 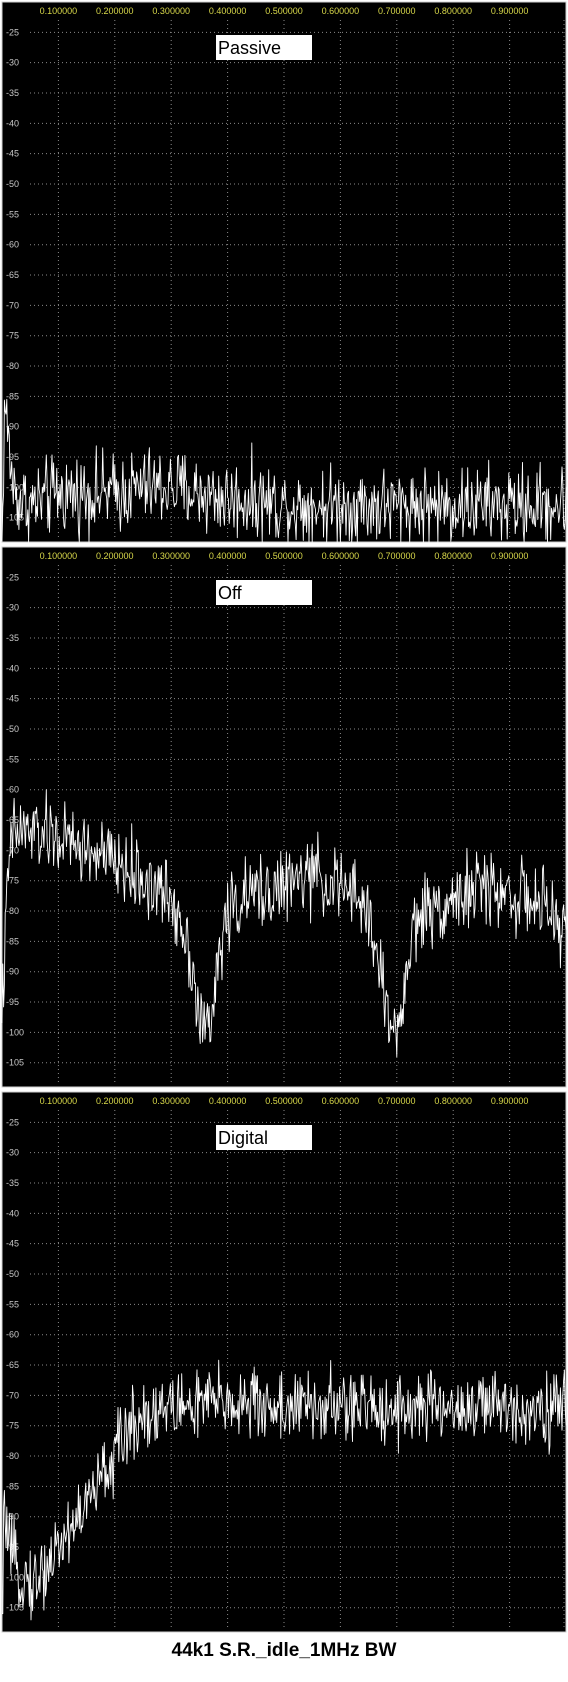 I want to click on panel-label: Digital, so click(x=243, y=1138).